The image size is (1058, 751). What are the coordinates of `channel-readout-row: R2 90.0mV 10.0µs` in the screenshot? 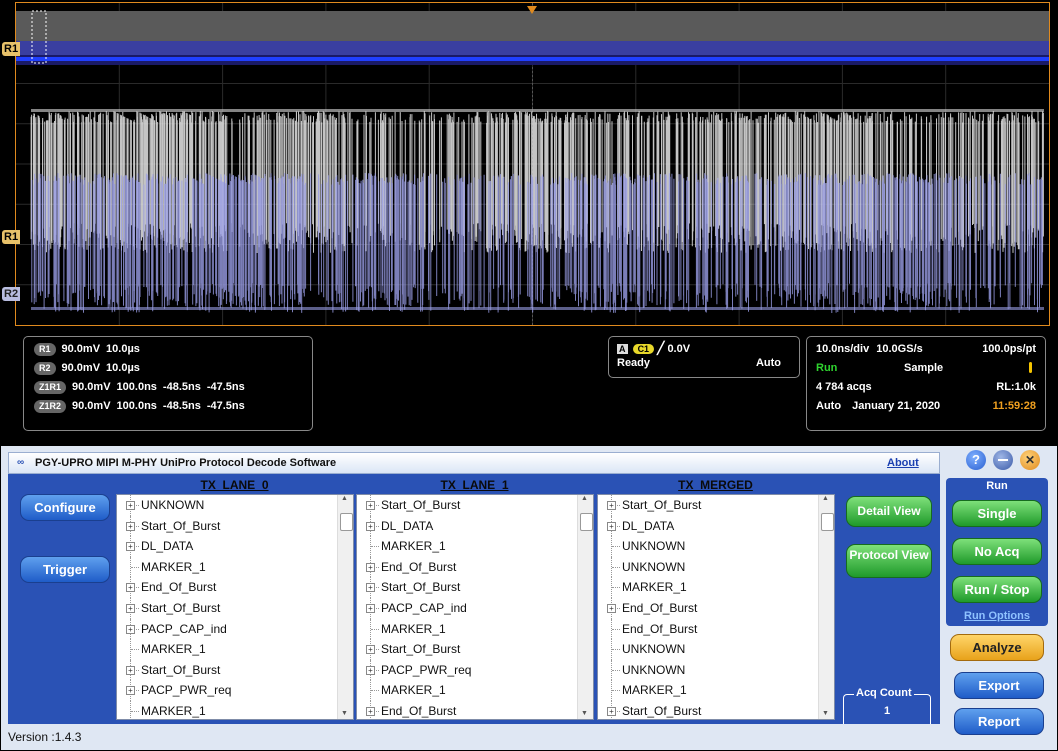 It's located at (168, 368).